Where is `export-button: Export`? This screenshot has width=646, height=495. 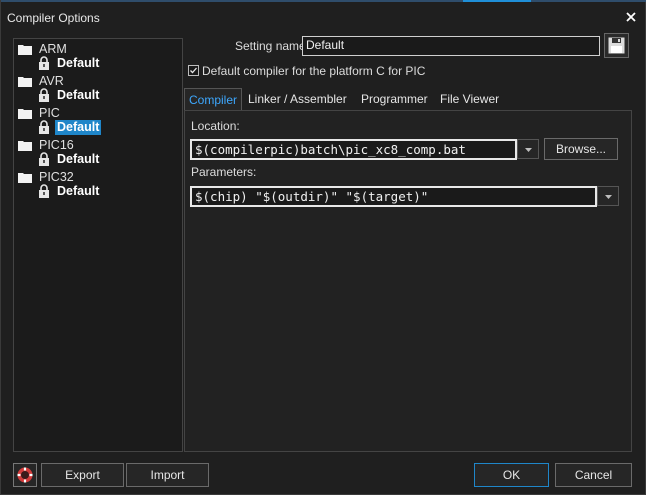
export-button: Export is located at coordinates (82, 475).